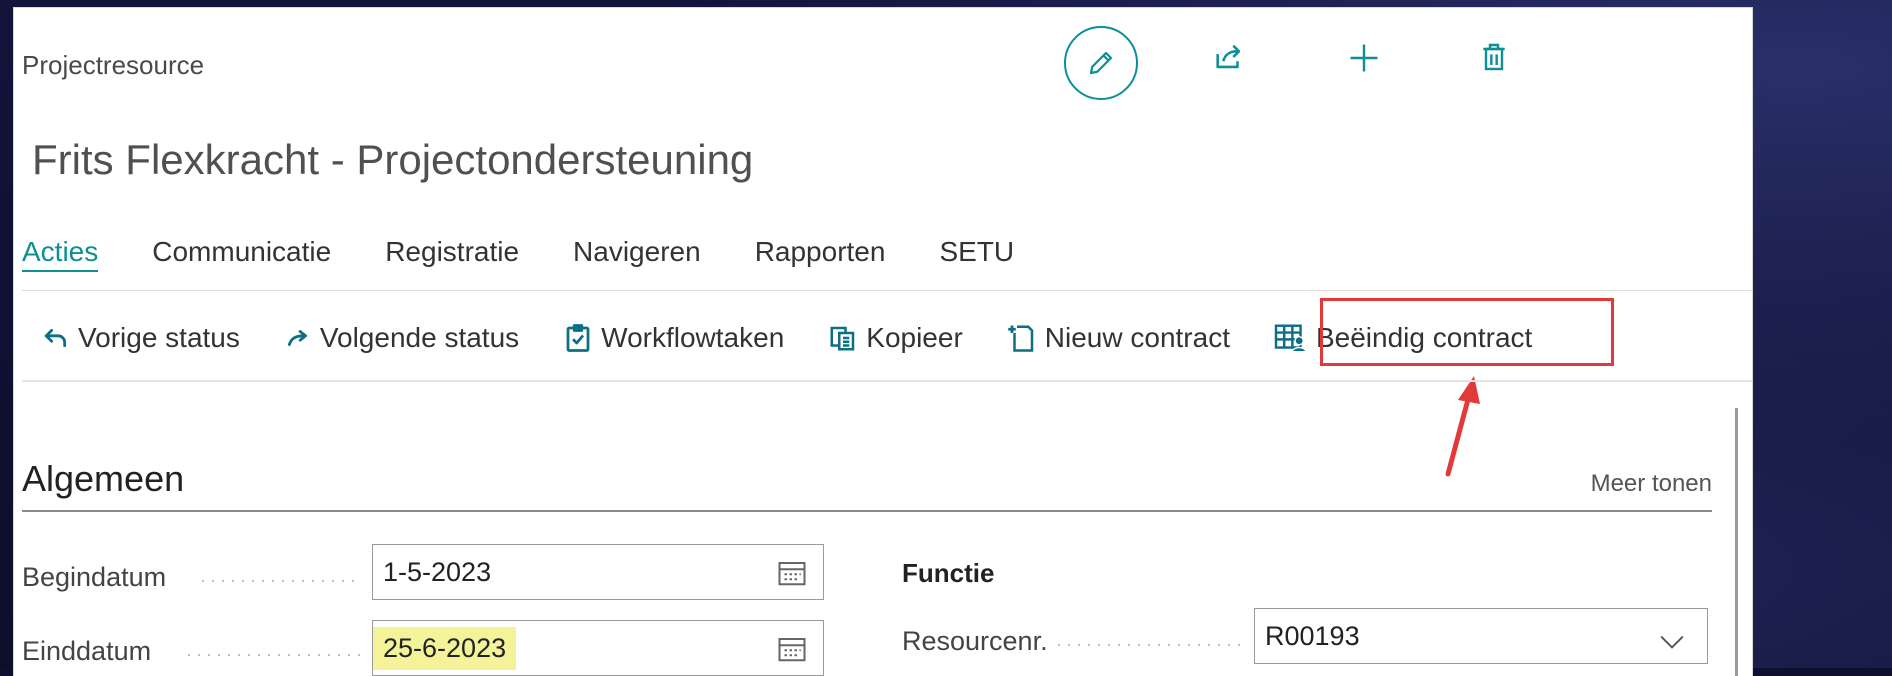 The image size is (1892, 676). I want to click on undo-arrow-icon, so click(56, 338).